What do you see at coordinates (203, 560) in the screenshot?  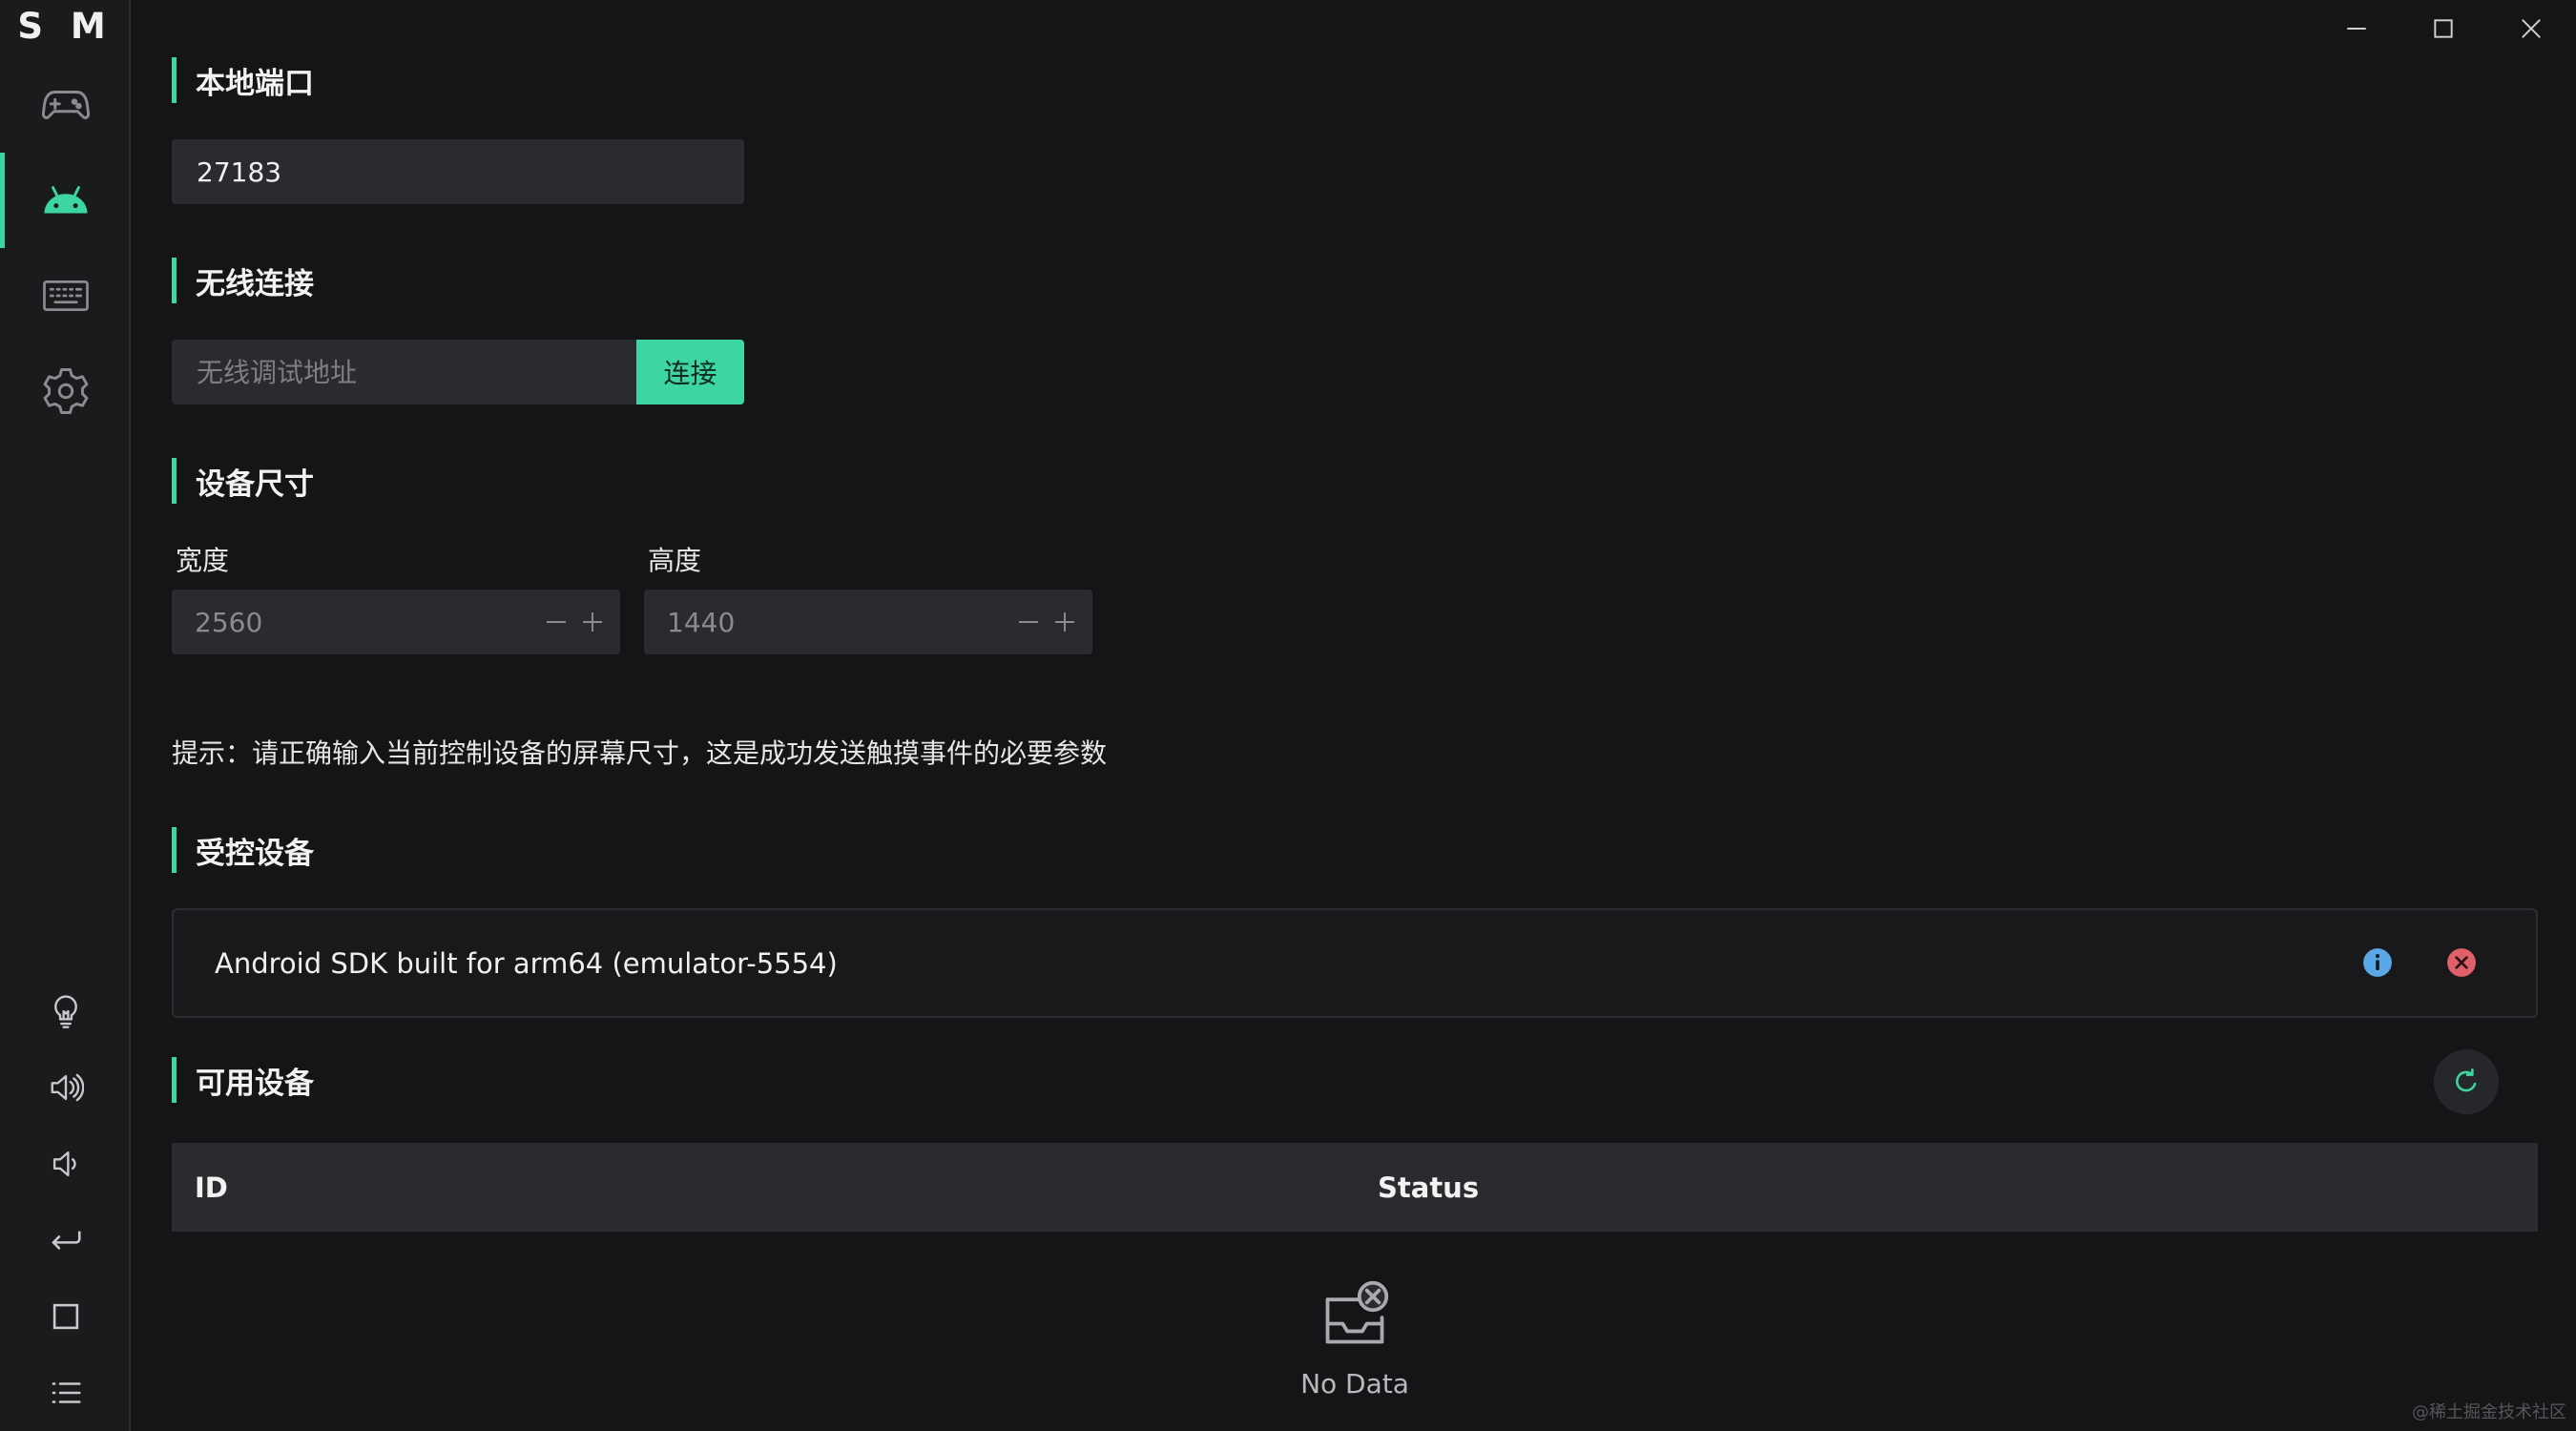 I see `width-label: 宽度` at bounding box center [203, 560].